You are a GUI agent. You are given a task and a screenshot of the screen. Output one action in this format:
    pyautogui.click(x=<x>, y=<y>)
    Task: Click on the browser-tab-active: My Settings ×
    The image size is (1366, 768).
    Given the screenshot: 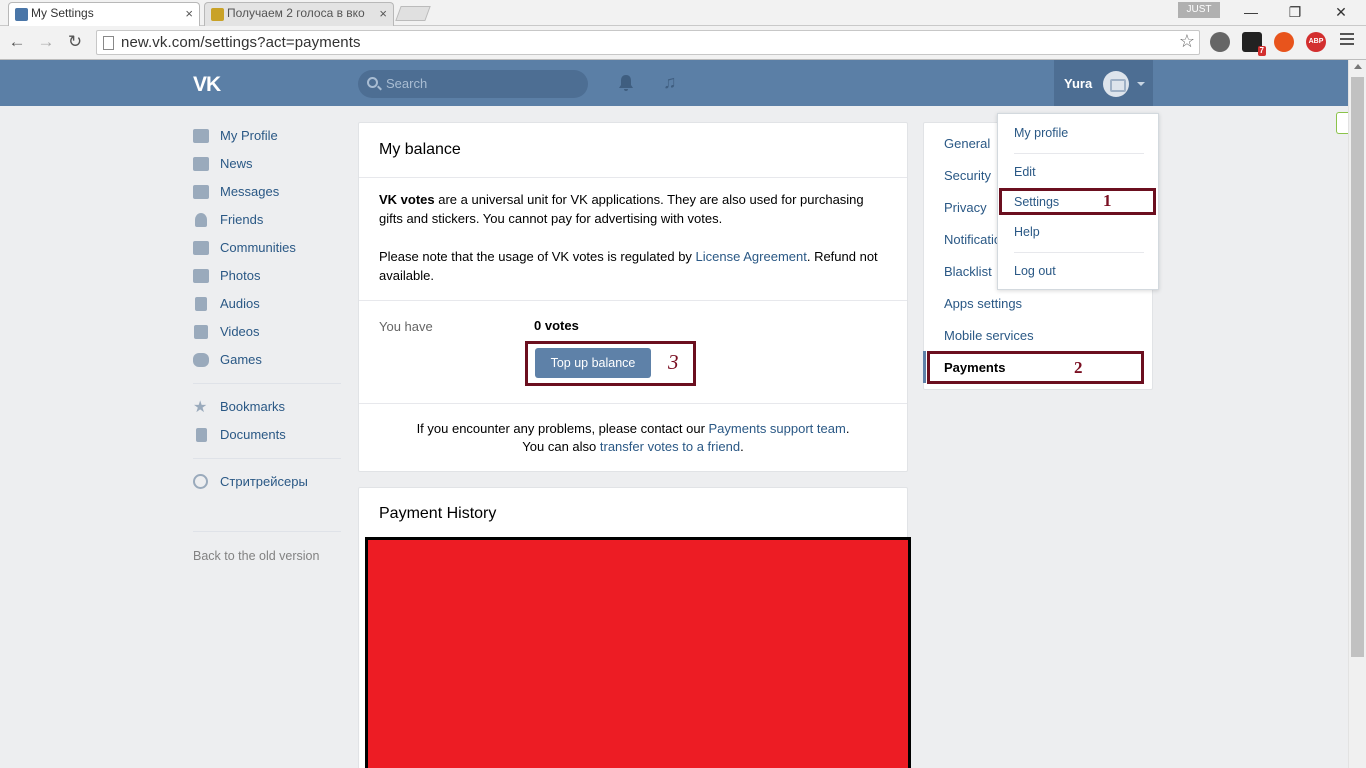 What is the action you would take?
    pyautogui.click(x=104, y=14)
    